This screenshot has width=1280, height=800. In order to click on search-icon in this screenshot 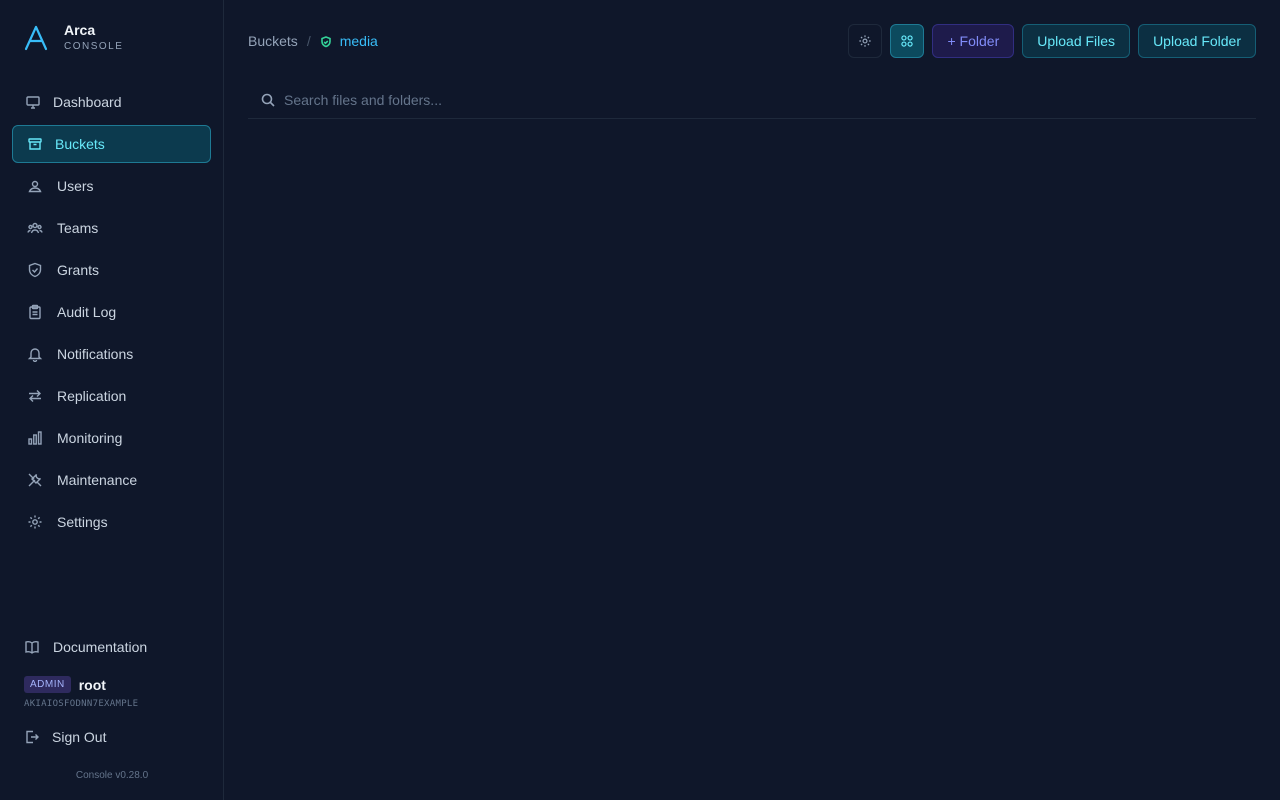, I will do `click(268, 100)`.